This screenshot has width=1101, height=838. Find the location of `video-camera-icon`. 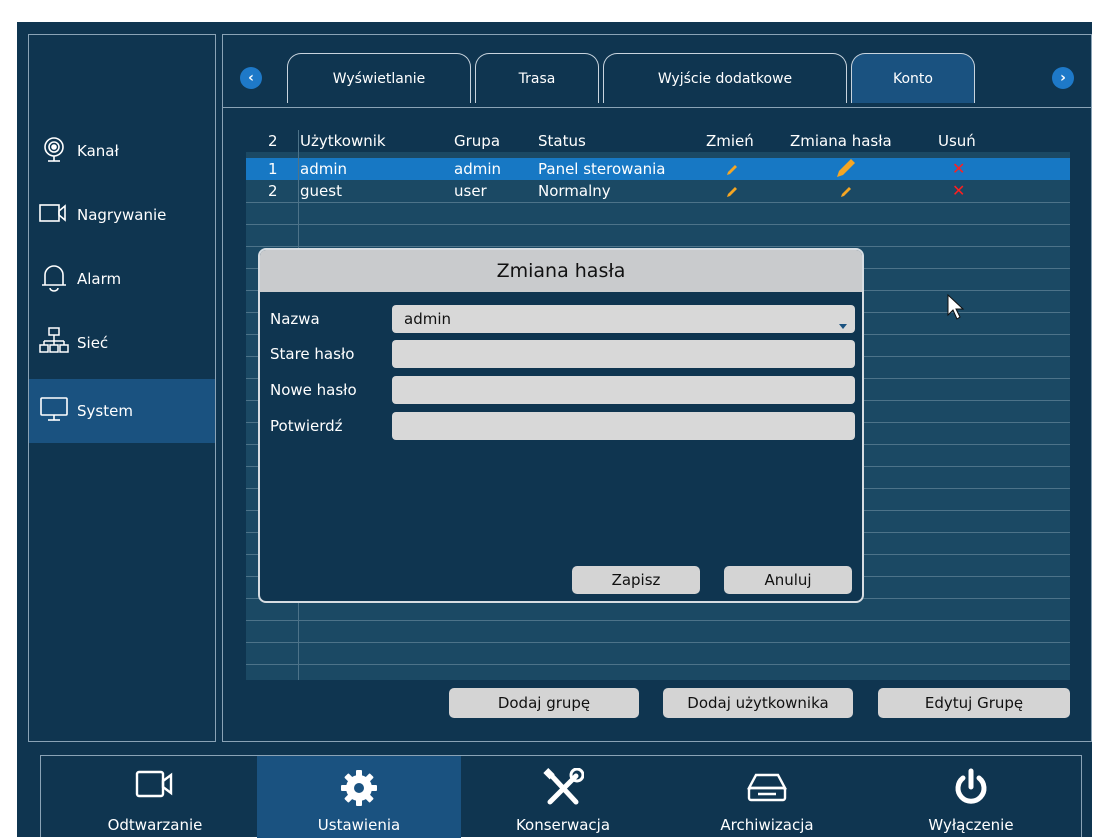

video-camera-icon is located at coordinates (58, 215).